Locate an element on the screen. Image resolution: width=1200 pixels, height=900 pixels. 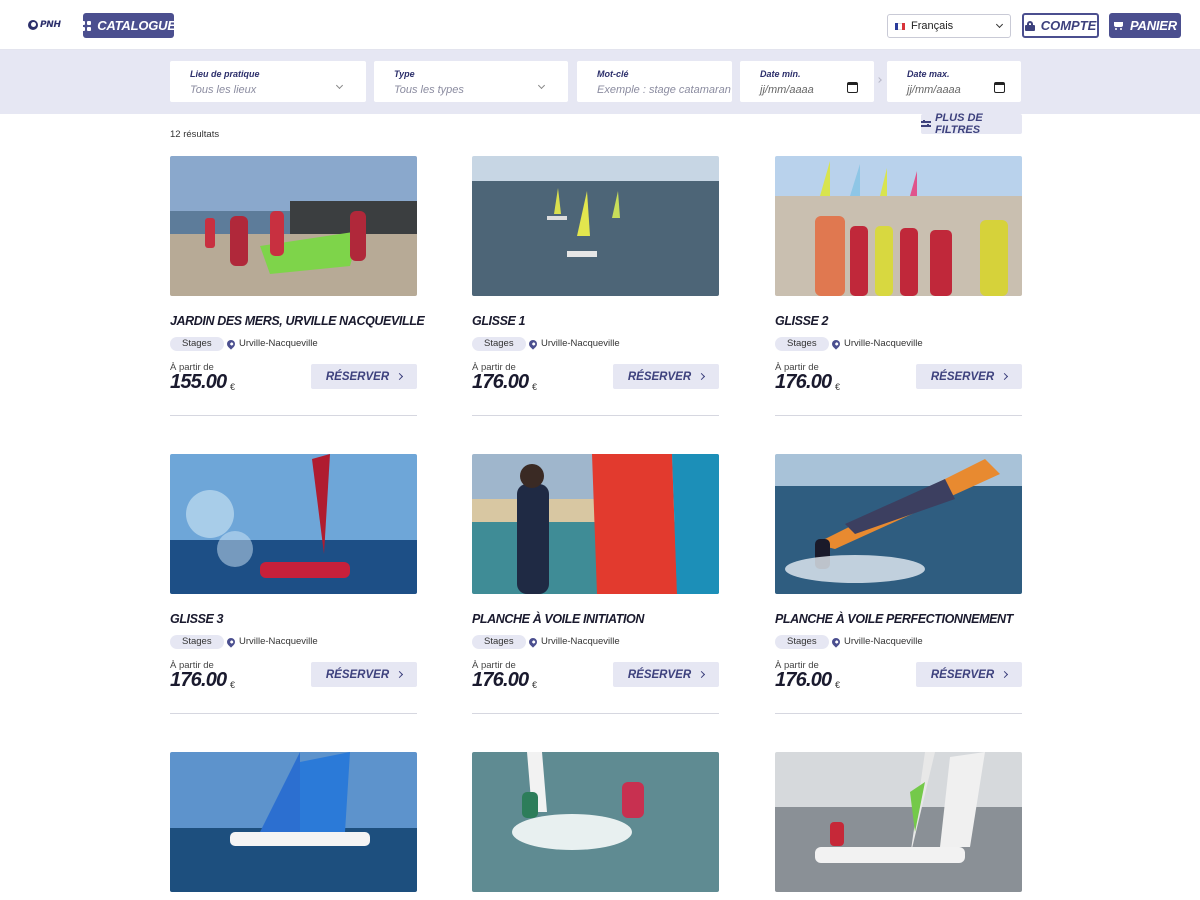
cart-button: Panier is located at coordinates (1145, 25).